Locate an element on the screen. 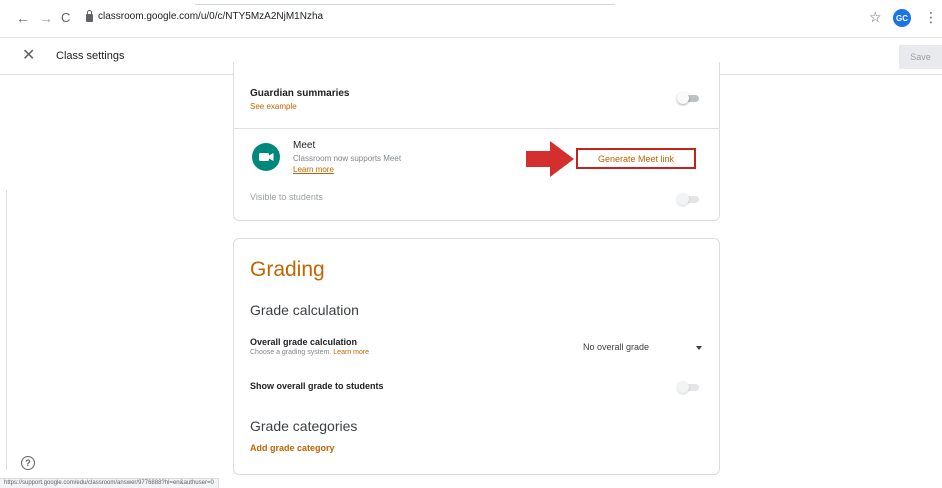 The image size is (942, 488). meet-subtitle: Classroom now supports Meet is located at coordinates (347, 158).